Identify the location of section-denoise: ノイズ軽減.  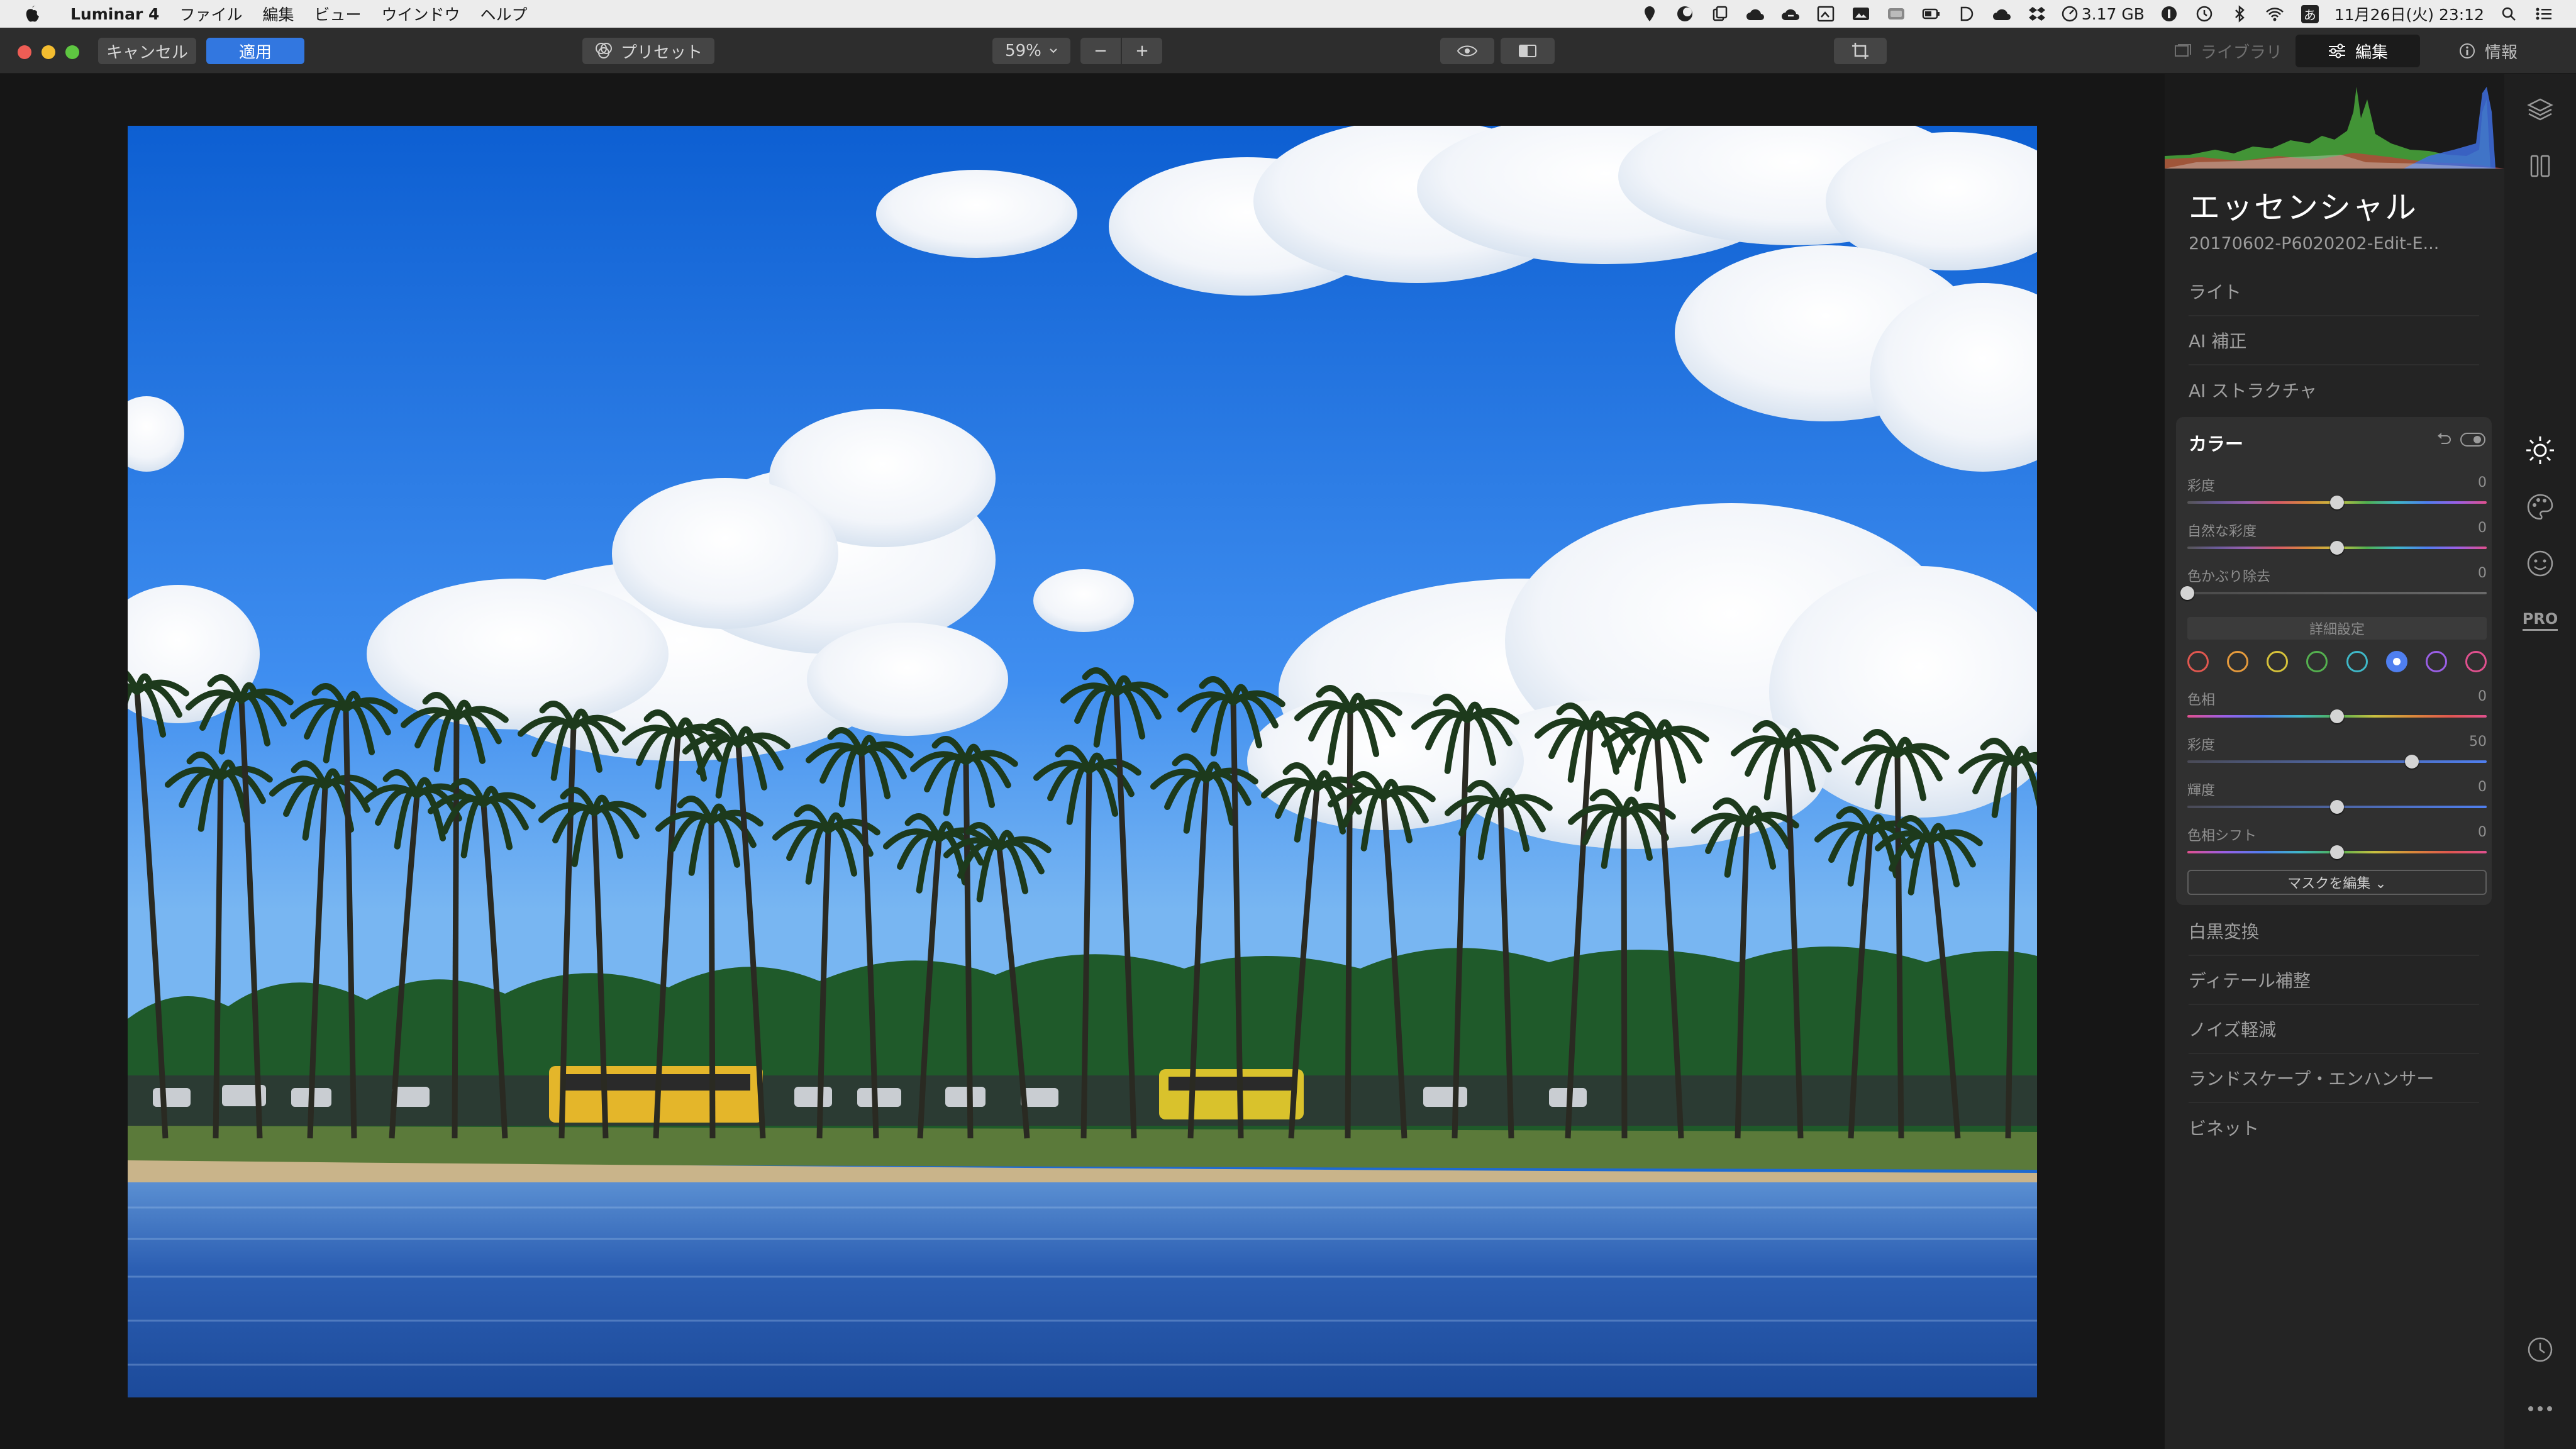
(2334, 1029).